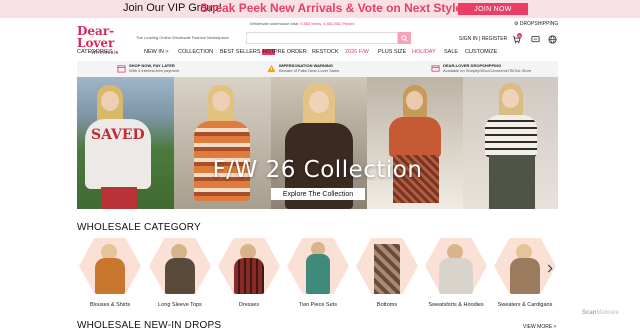 The width and height of the screenshot is (640, 331). Describe the element at coordinates (539, 327) in the screenshot. I see `view-more-link: VIEW MORE >` at that location.